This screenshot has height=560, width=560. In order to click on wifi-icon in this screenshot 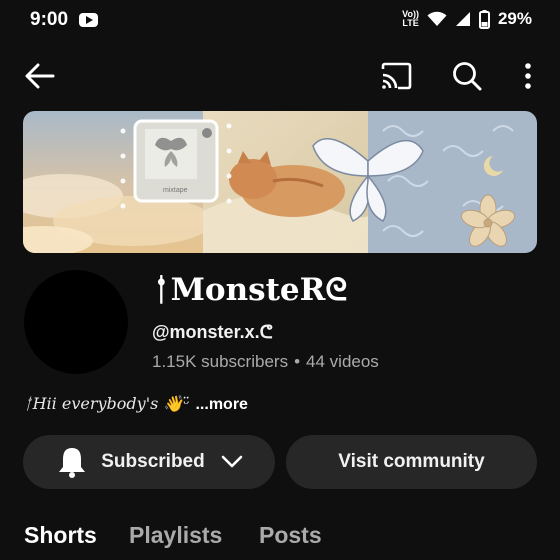, I will do `click(437, 18)`.